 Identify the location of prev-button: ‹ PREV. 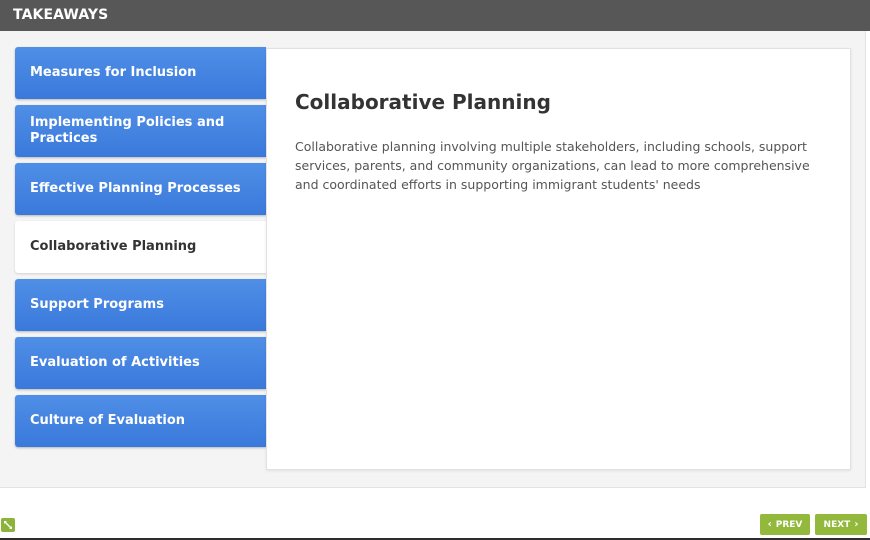
(785, 524).